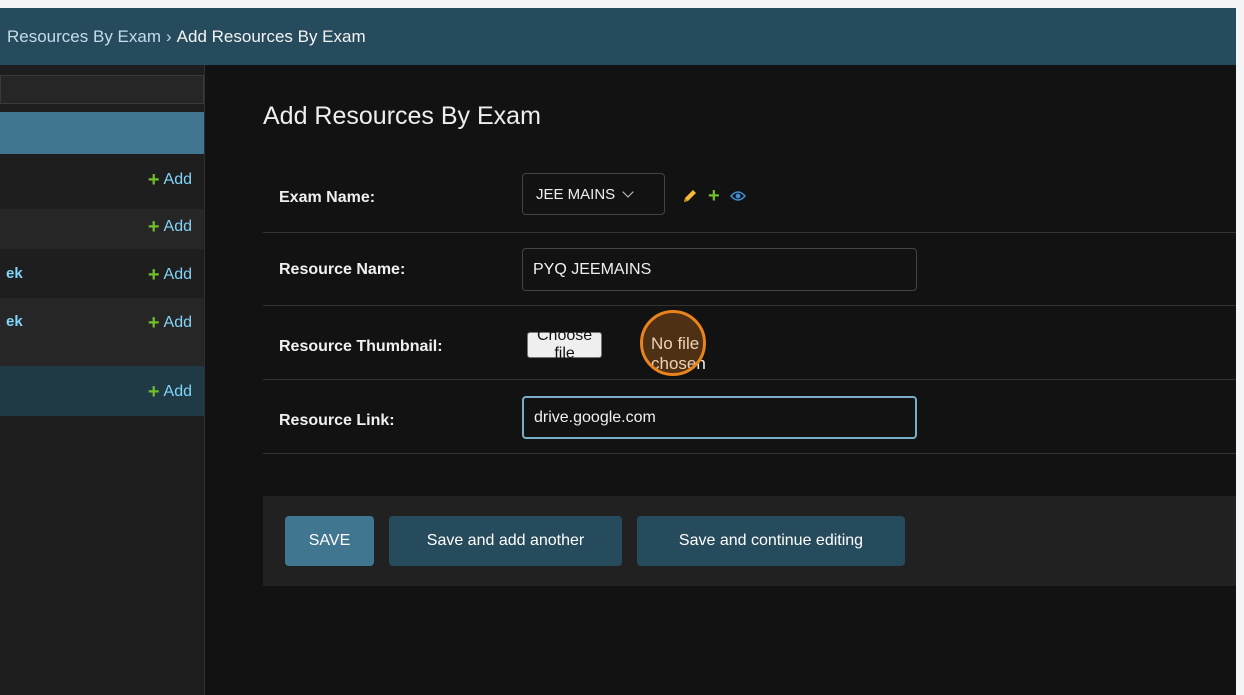 The width and height of the screenshot is (1244, 695). I want to click on window-right-edge, so click(1240, 347).